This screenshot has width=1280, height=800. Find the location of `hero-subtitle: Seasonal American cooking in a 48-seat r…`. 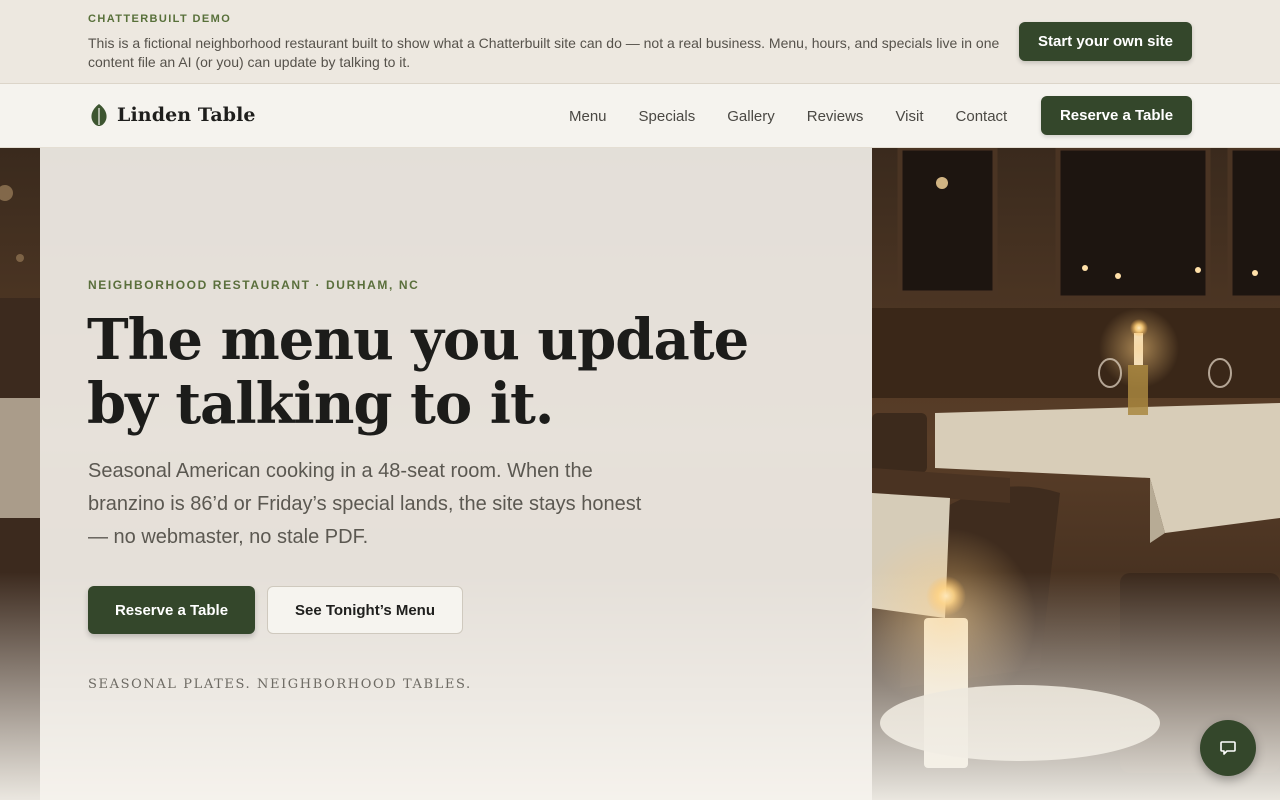

hero-subtitle: Seasonal American cooking in a 48-seat r… is located at coordinates (365, 504).